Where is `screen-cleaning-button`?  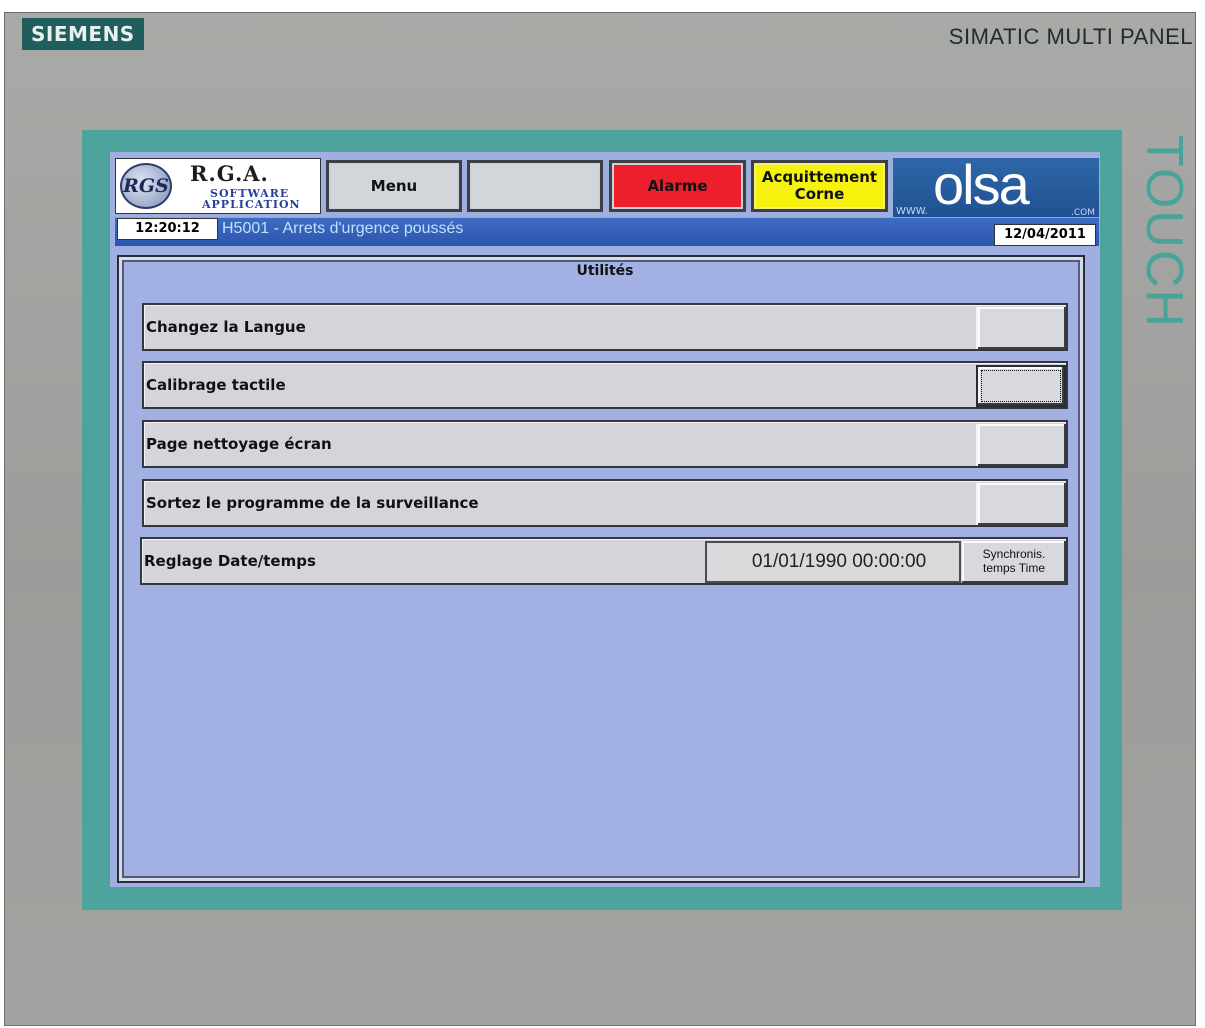 screen-cleaning-button is located at coordinates (1021, 445).